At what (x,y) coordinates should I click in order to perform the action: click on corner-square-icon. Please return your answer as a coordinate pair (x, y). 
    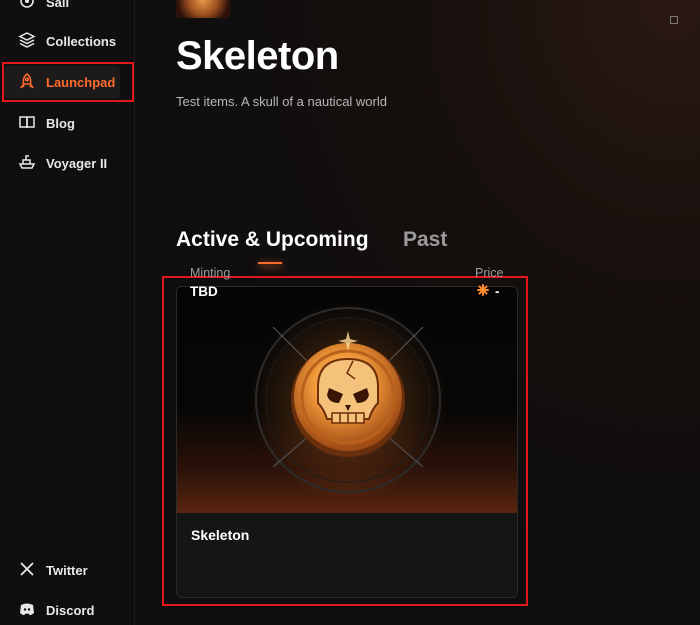
    Looking at the image, I should click on (674, 20).